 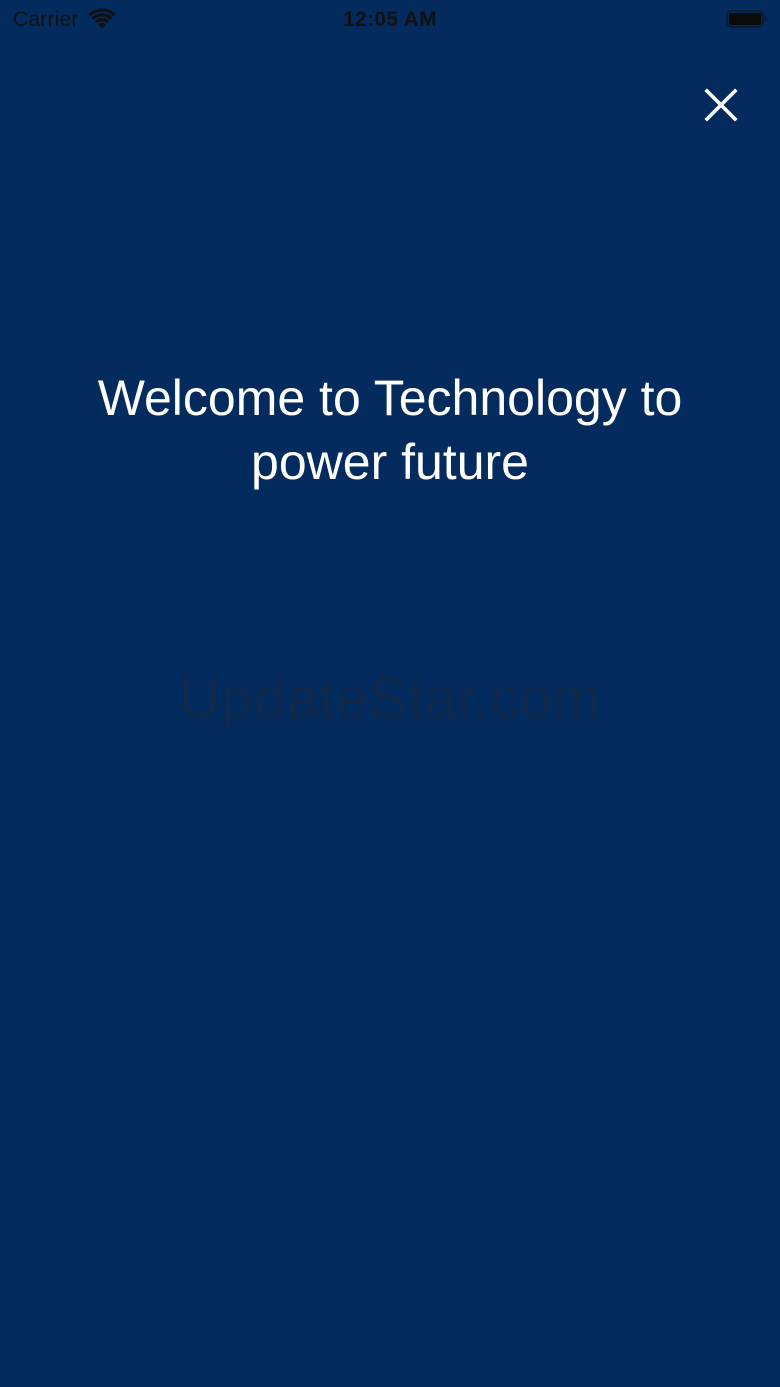 I want to click on status-bar: Carrier 12:05 AM, so click(x=390, y=20).